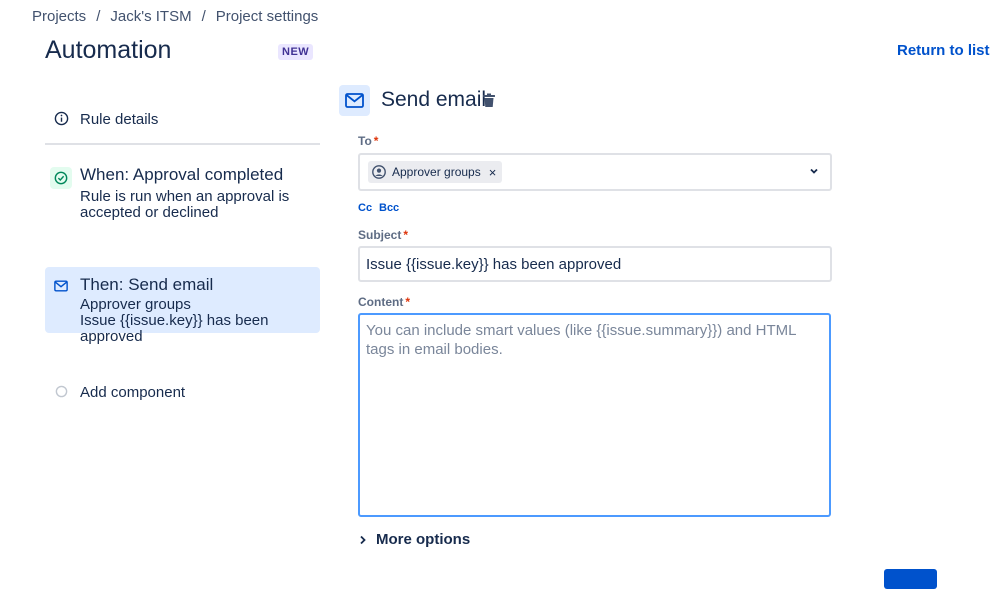  I want to click on recipient-chip-label: Approver groups, so click(436, 172).